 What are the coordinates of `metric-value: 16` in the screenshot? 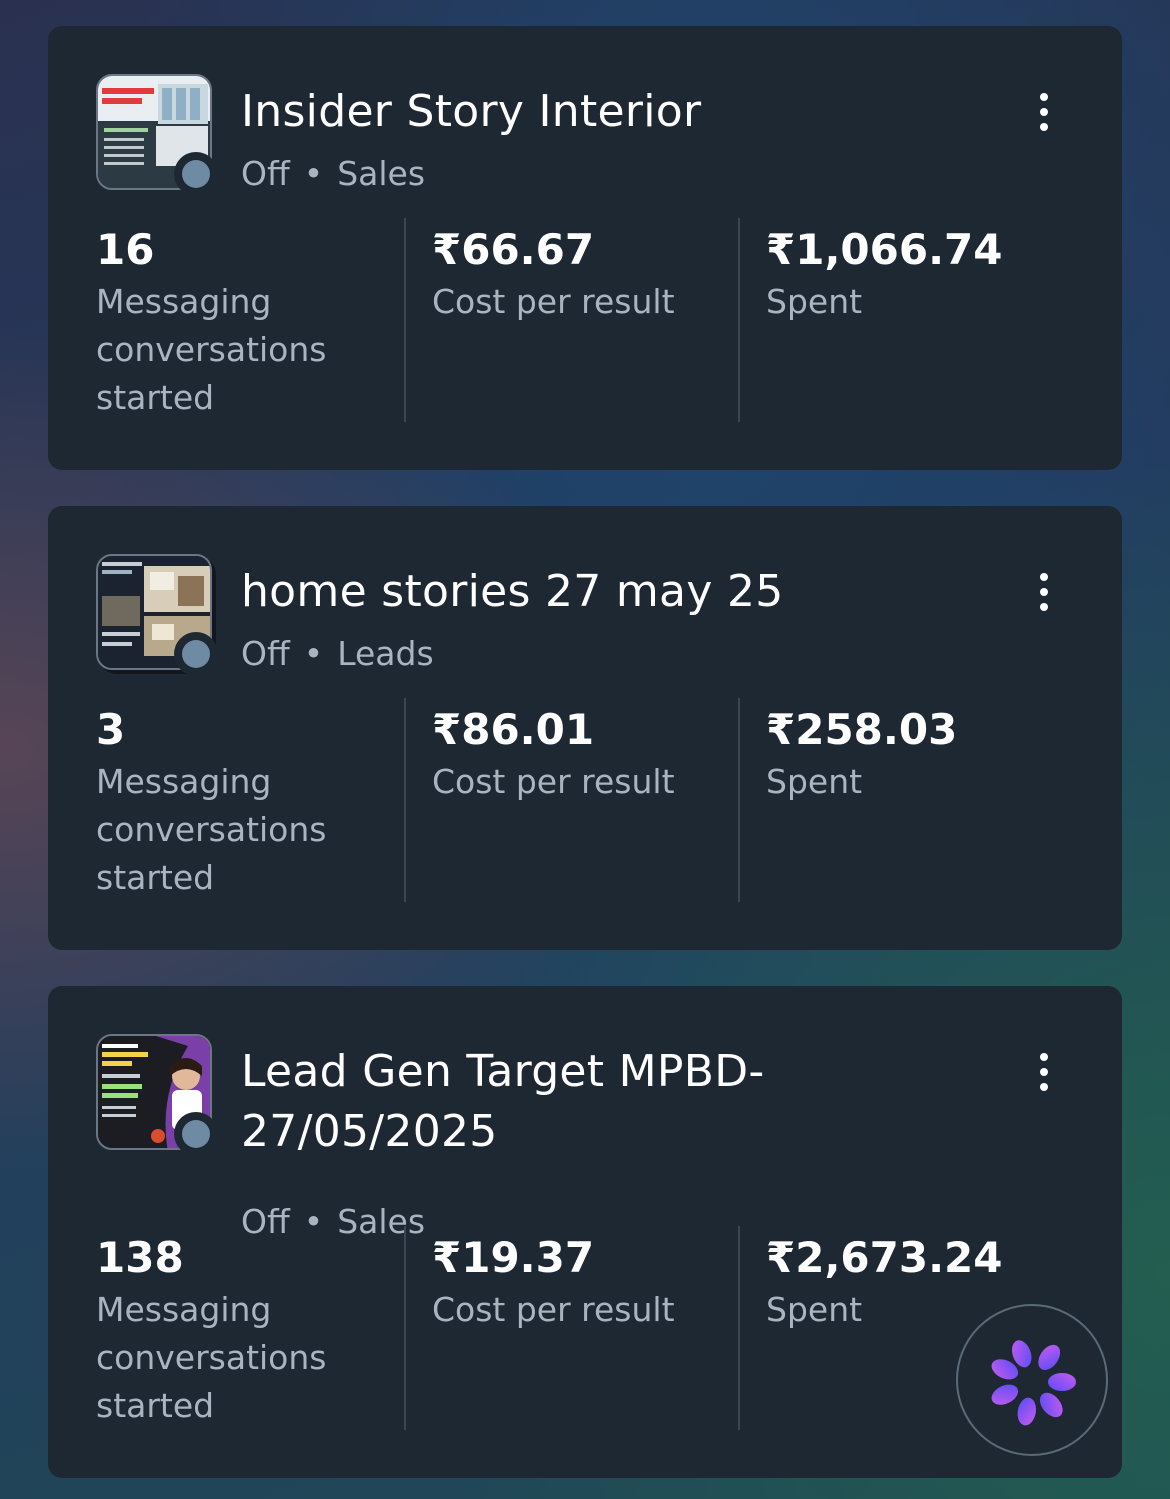 It's located at (125, 249).